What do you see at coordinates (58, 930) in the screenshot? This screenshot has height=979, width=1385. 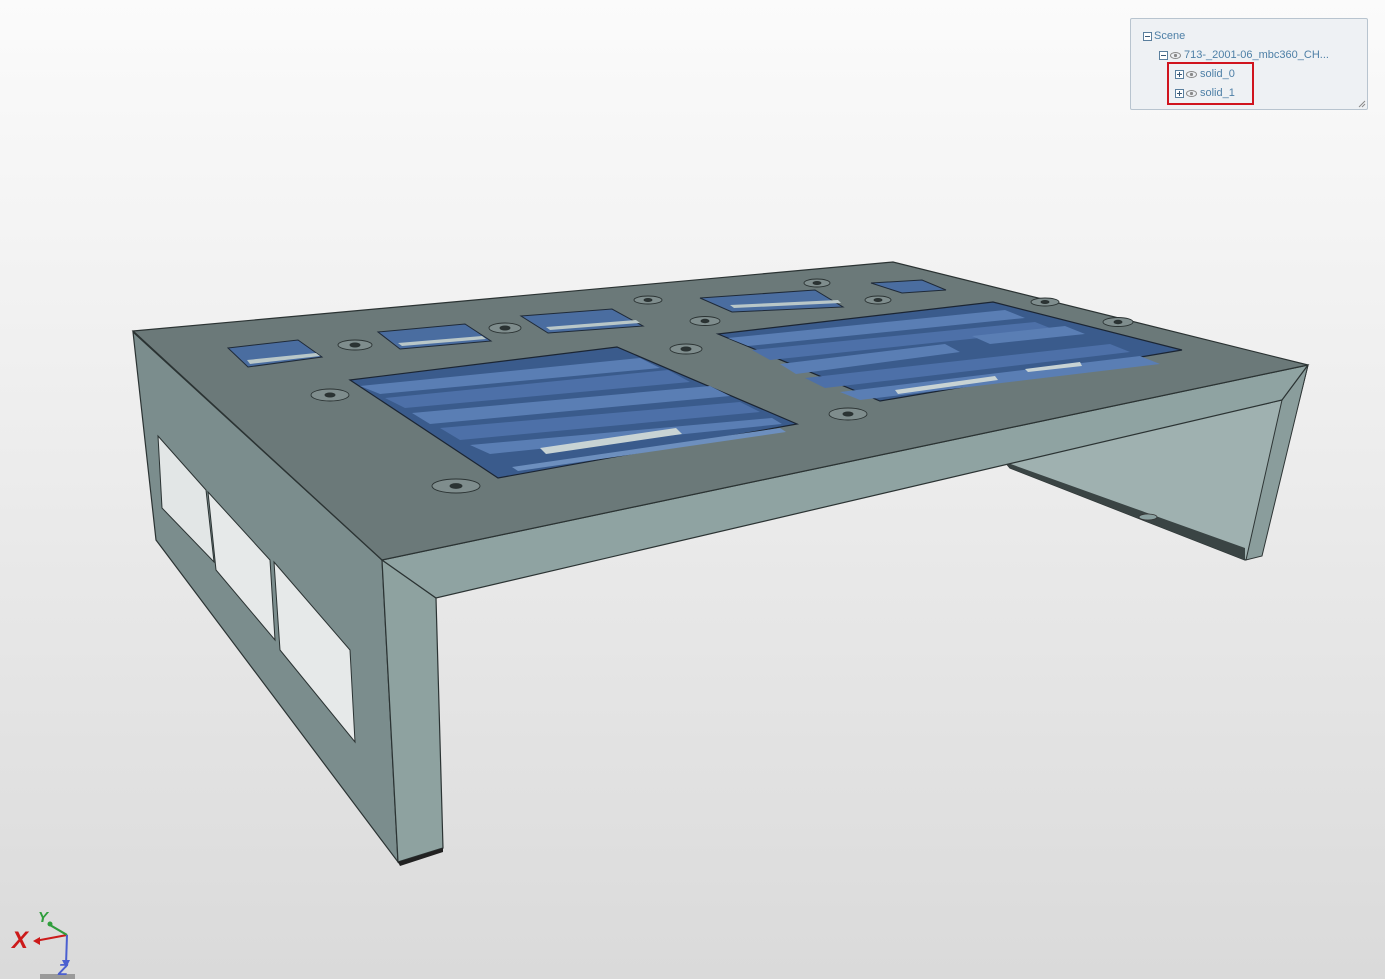 I see `y-axis-line` at bounding box center [58, 930].